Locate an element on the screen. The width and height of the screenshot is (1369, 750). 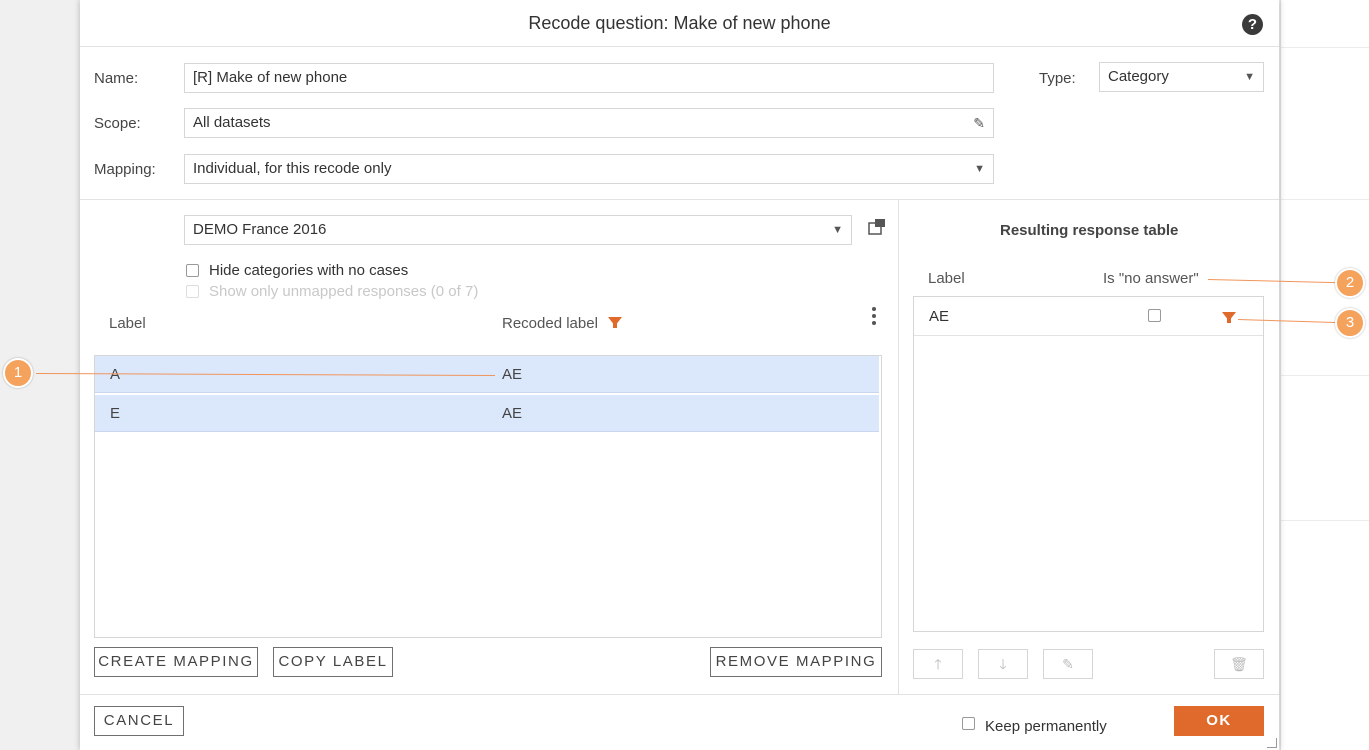
mapping-select-value: Individual, for this recode only is located at coordinates (292, 168).